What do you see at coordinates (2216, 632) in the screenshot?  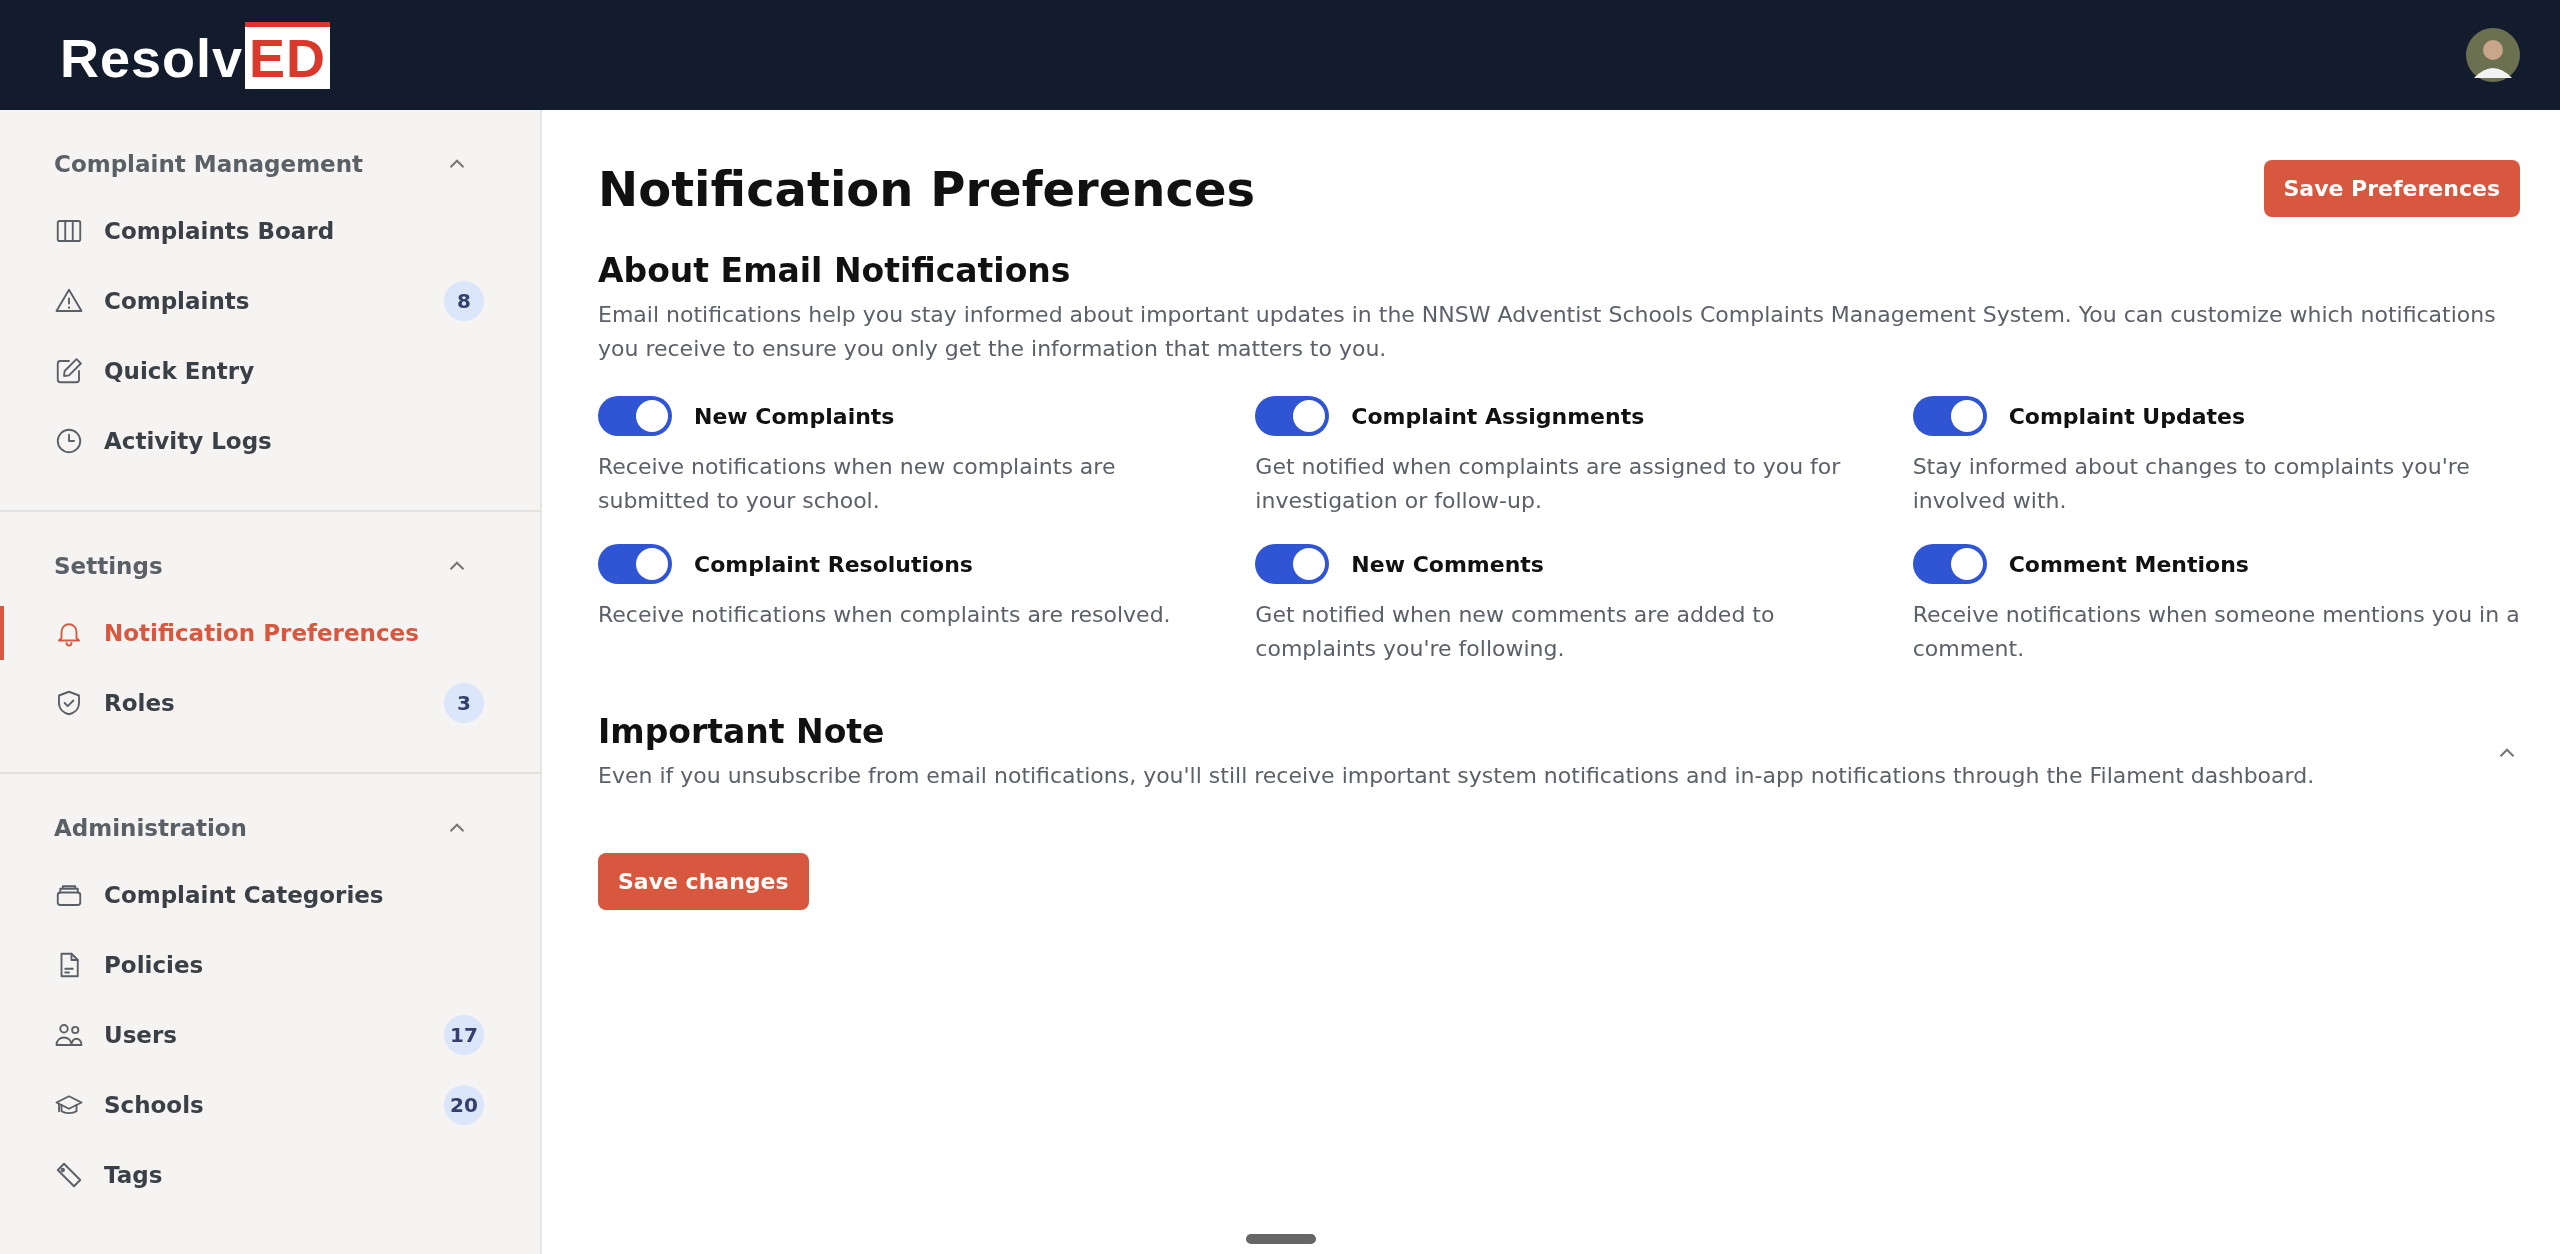 I see `toggle-description: Receive notifications when someone mentions you in a comment.` at bounding box center [2216, 632].